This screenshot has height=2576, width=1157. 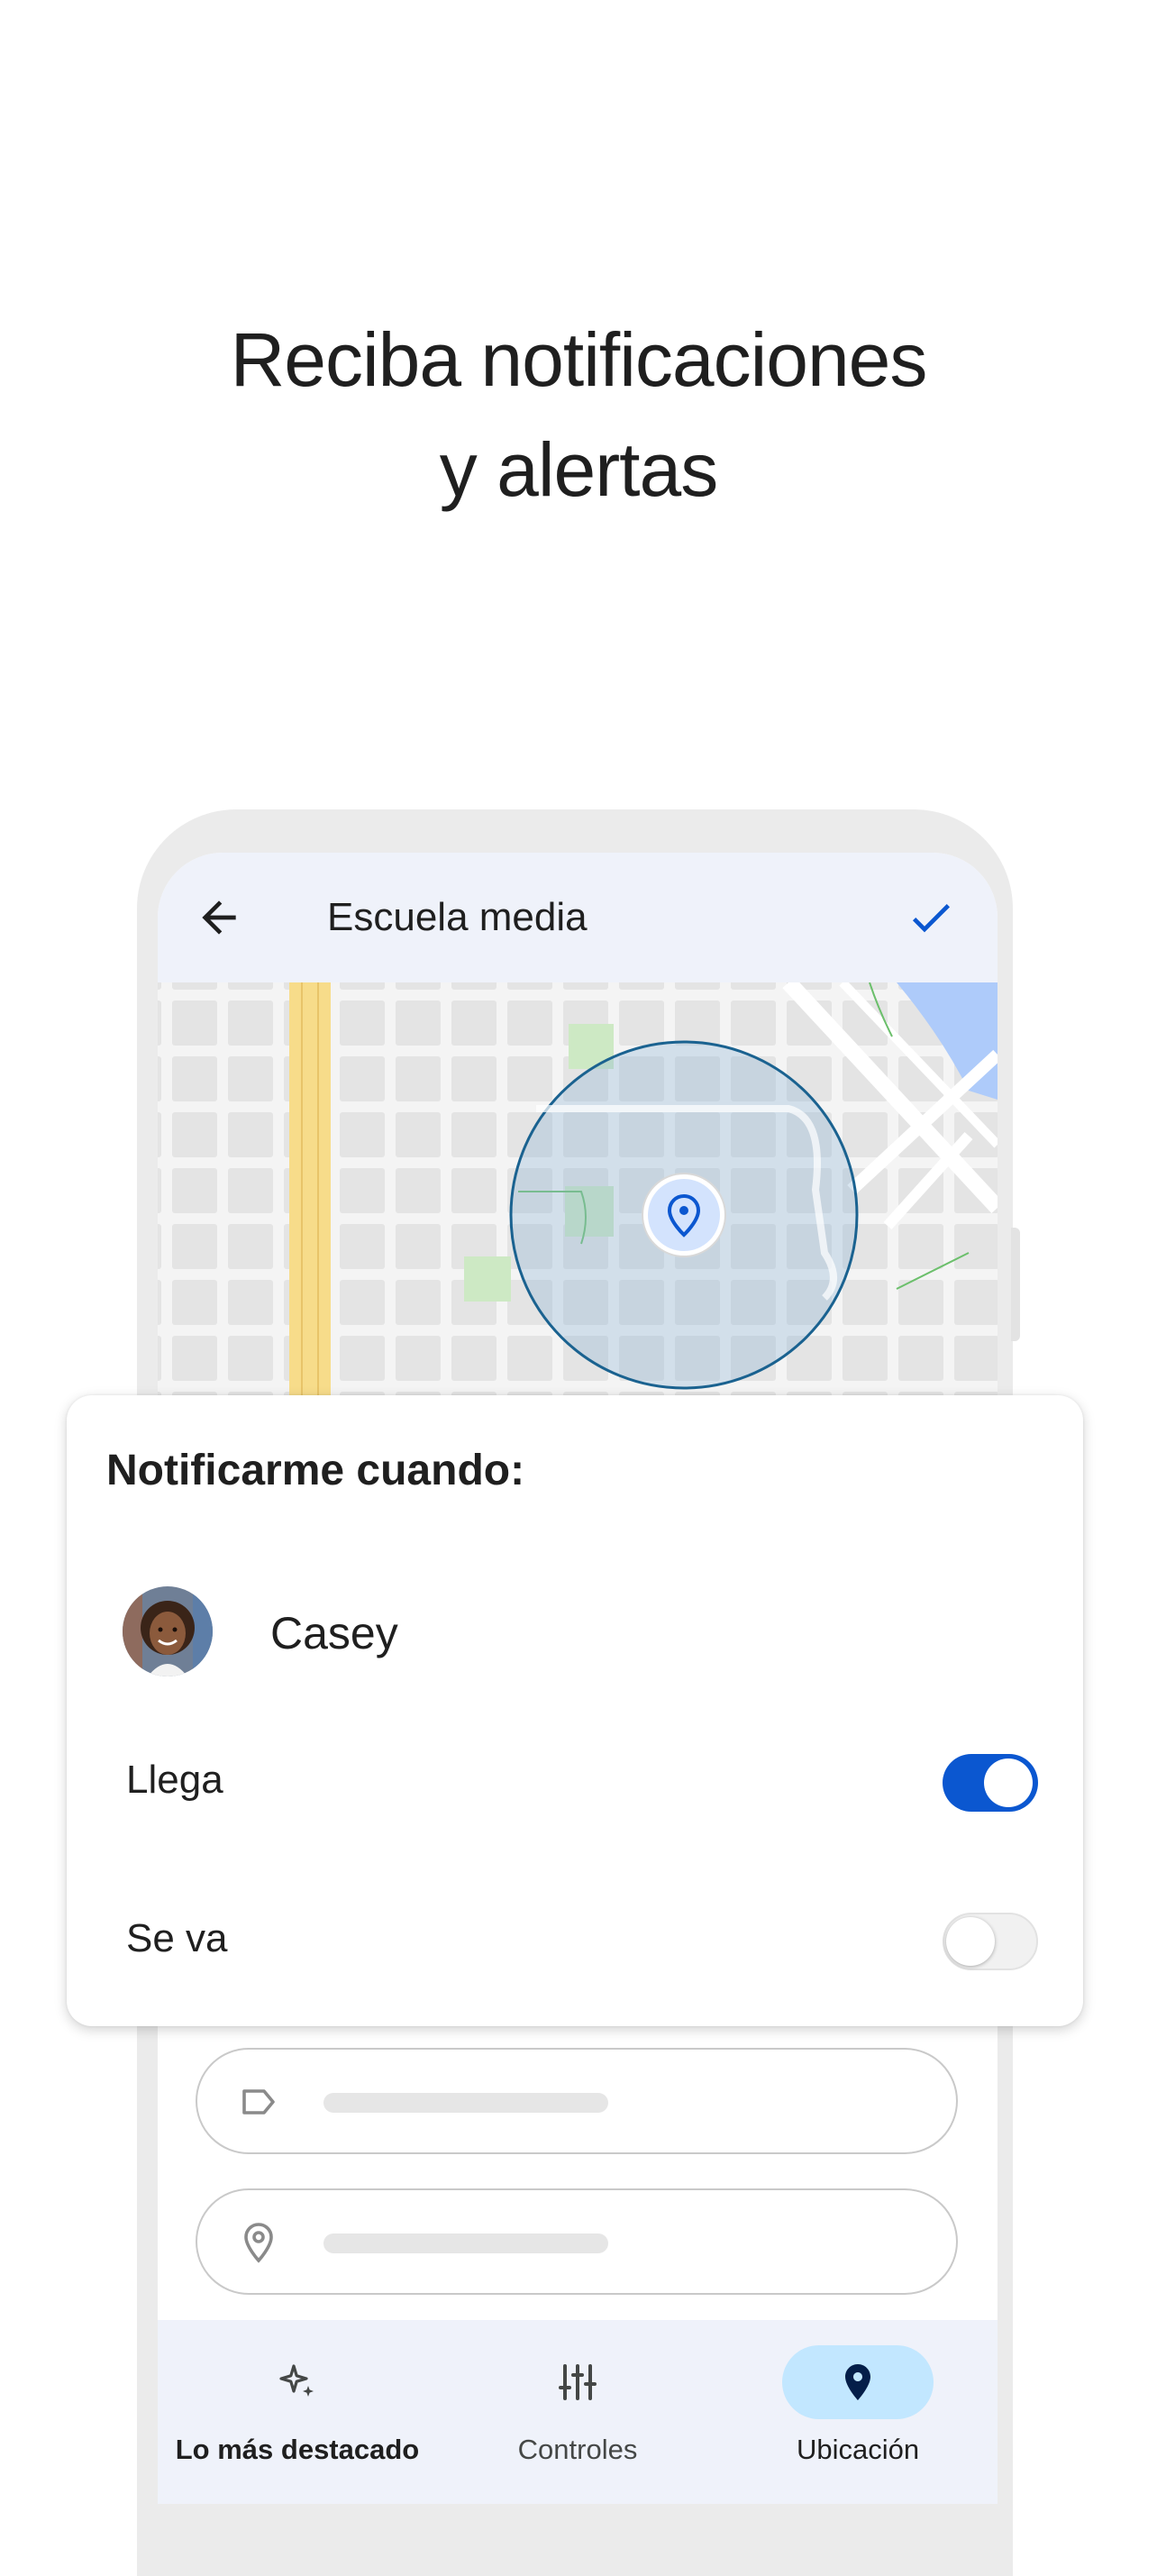 What do you see at coordinates (578, 2382) in the screenshot?
I see `sliders-icon` at bounding box center [578, 2382].